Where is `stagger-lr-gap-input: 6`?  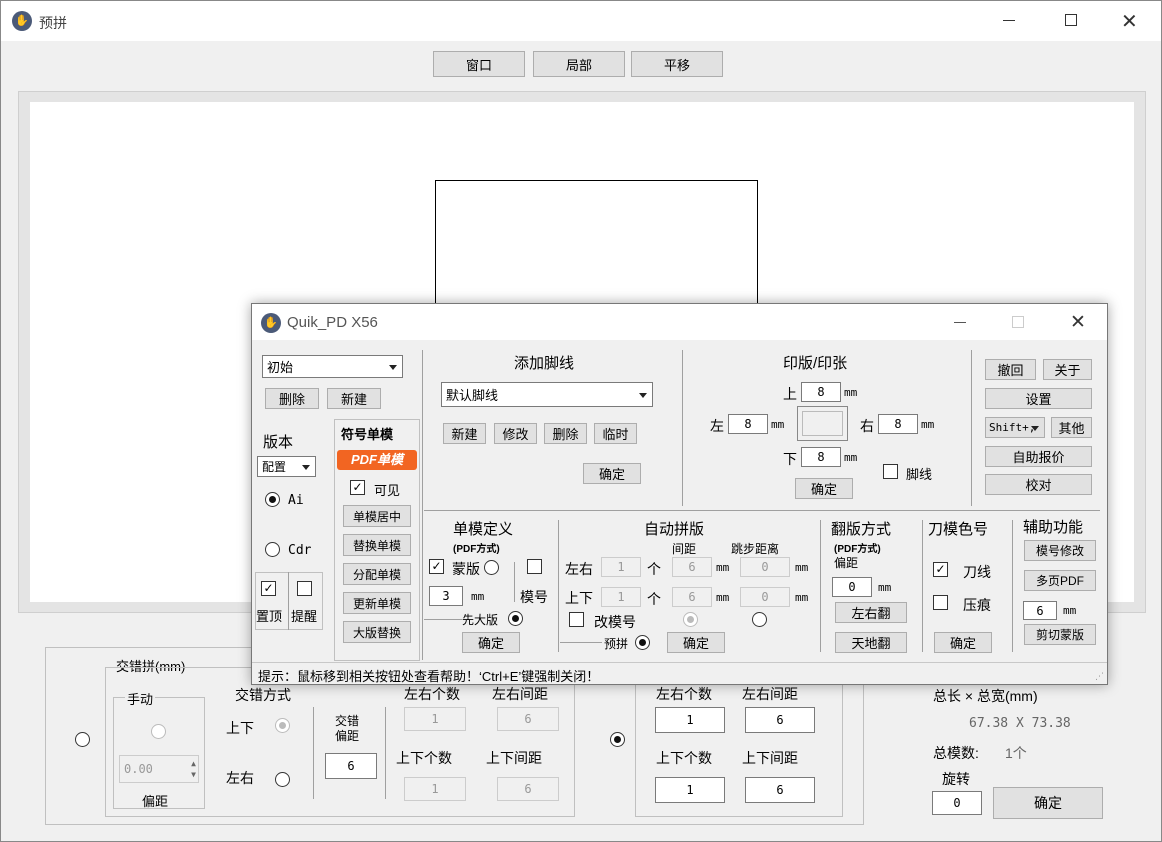
stagger-lr-gap-input: 6 is located at coordinates (528, 719).